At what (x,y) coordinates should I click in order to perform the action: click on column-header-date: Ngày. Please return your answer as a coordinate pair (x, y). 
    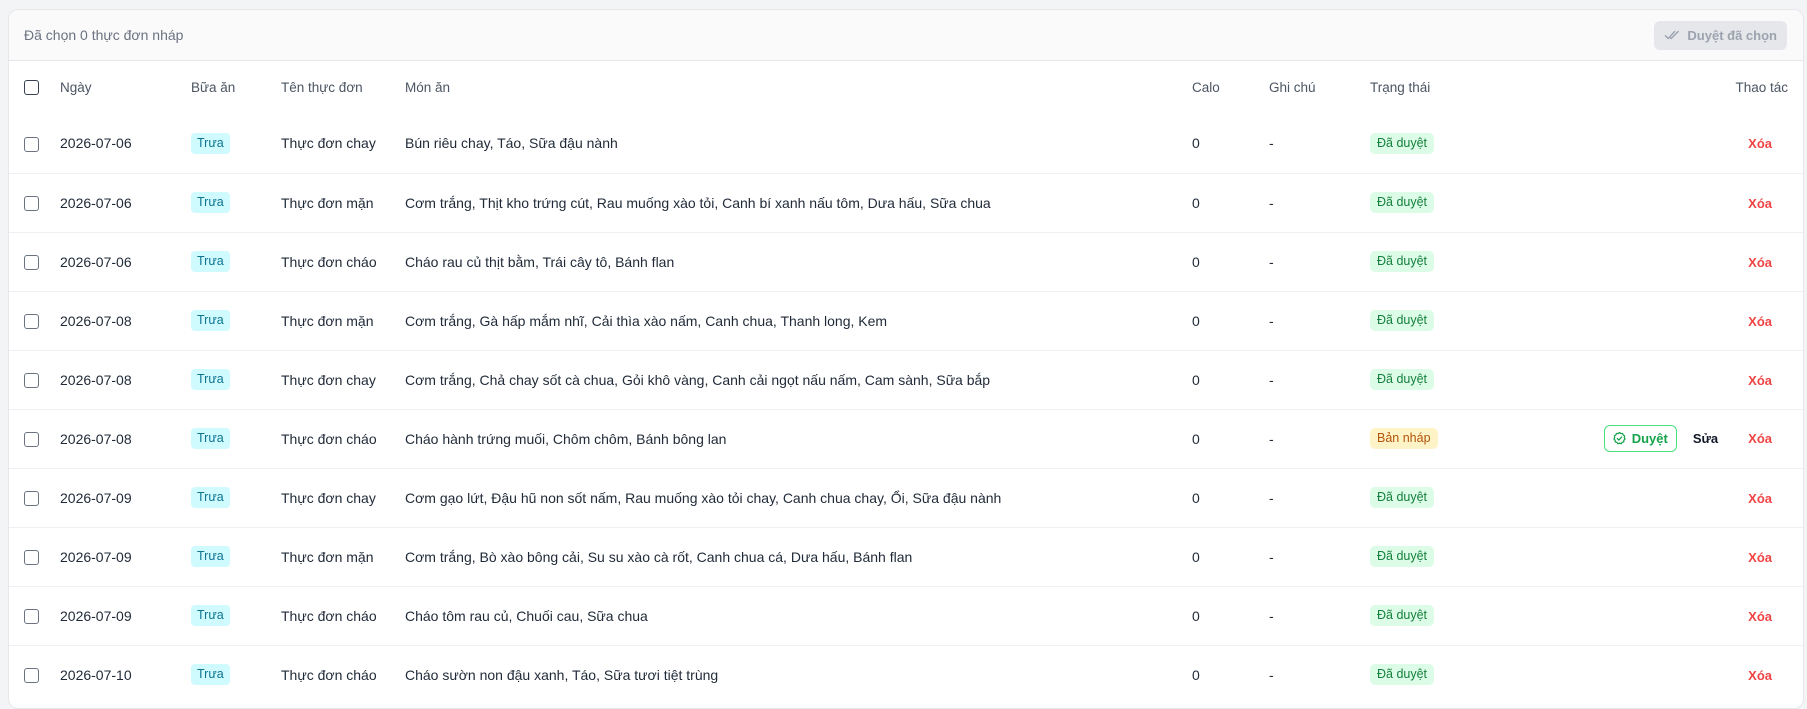
    Looking at the image, I should click on (76, 87).